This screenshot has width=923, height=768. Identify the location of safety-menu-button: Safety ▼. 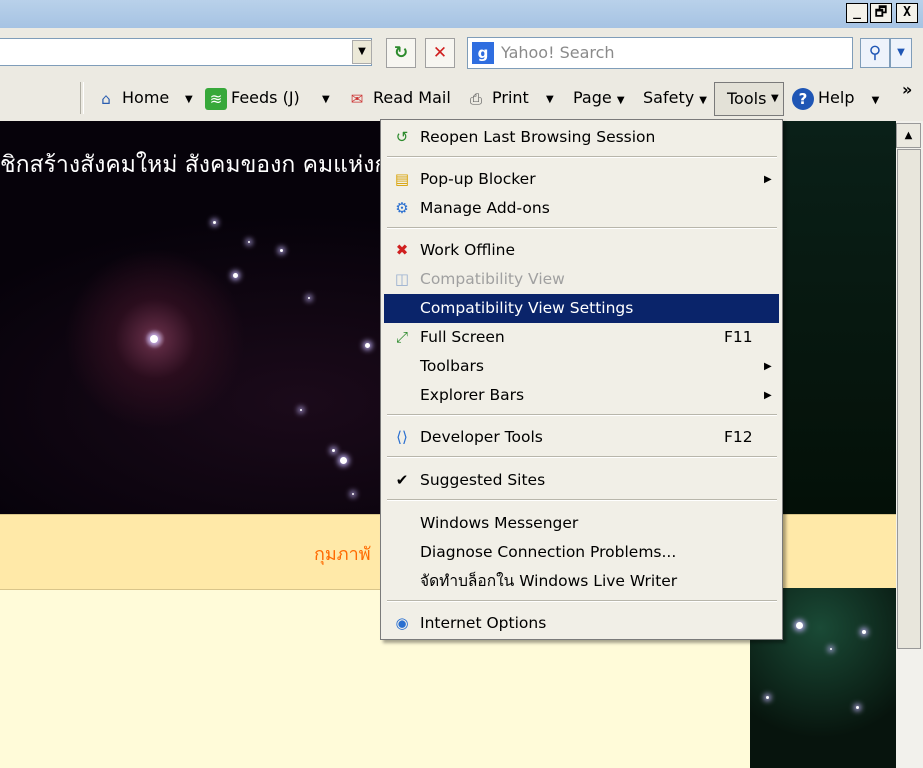
(675, 98).